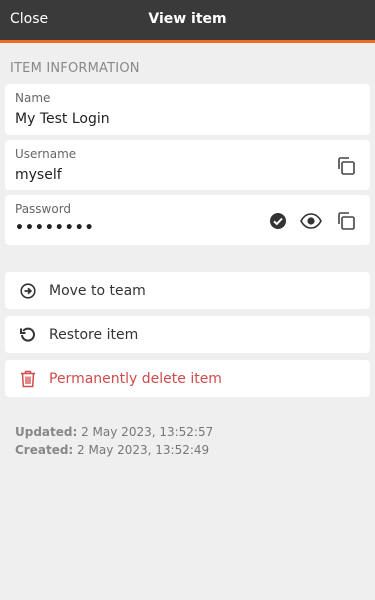 This screenshot has width=375, height=600. Describe the element at coordinates (187, 220) in the screenshot. I see `password-field: Password ••••••••` at that location.